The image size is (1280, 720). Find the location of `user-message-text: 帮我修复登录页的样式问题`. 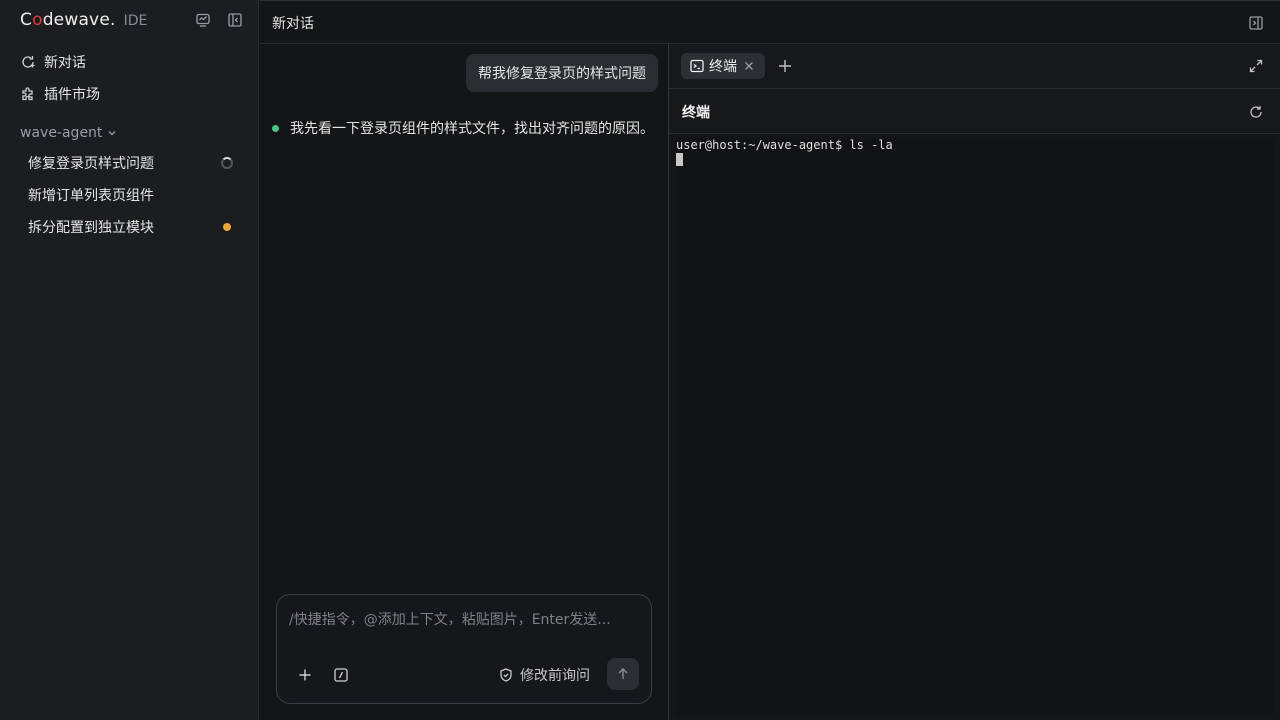

user-message-text: 帮我修复登录页的样式问题 is located at coordinates (562, 74).